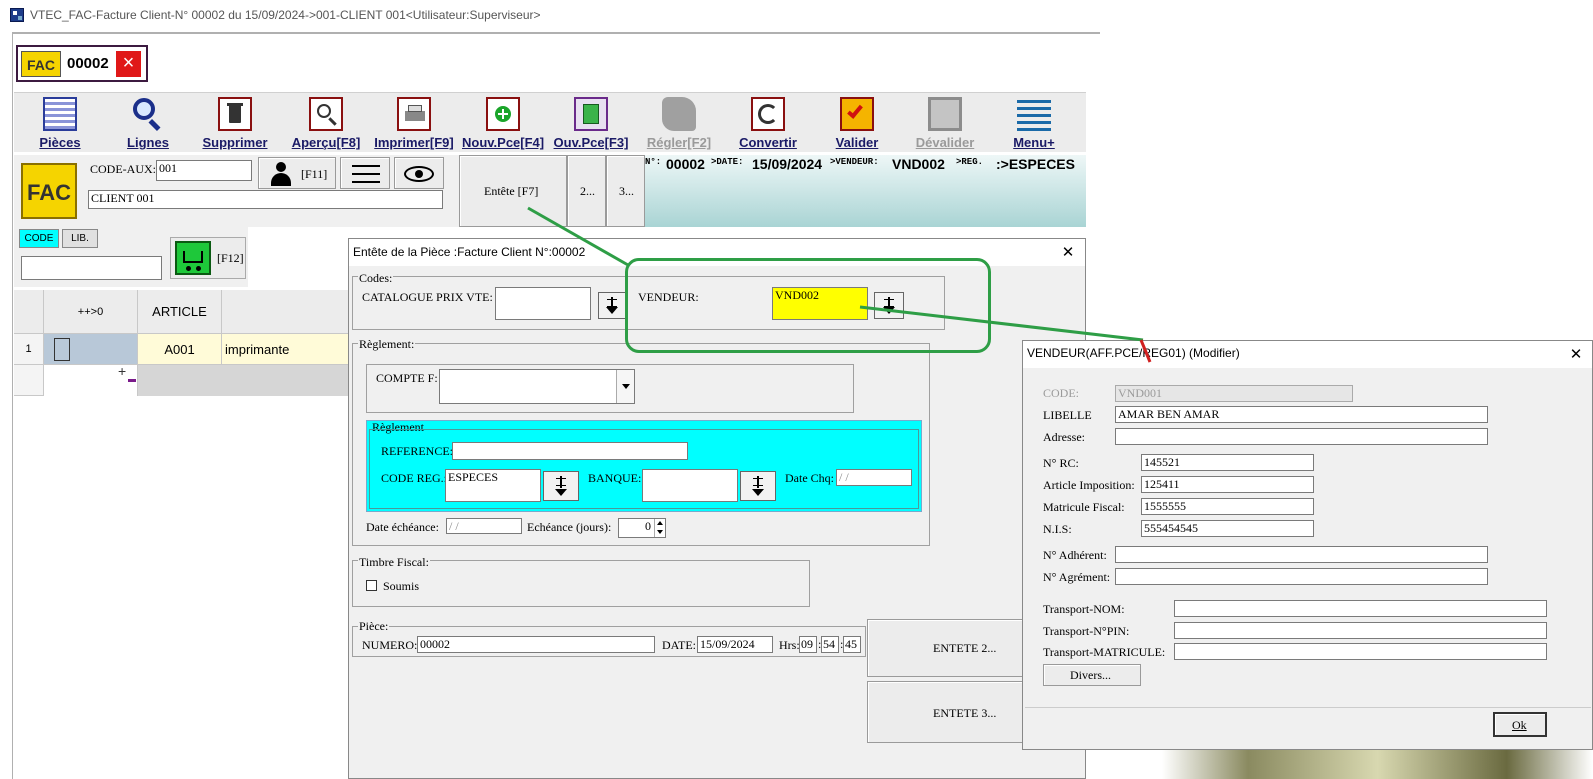 The width and height of the screenshot is (1593, 779). What do you see at coordinates (839, 284) in the screenshot?
I see `annotation-arrows` at bounding box center [839, 284].